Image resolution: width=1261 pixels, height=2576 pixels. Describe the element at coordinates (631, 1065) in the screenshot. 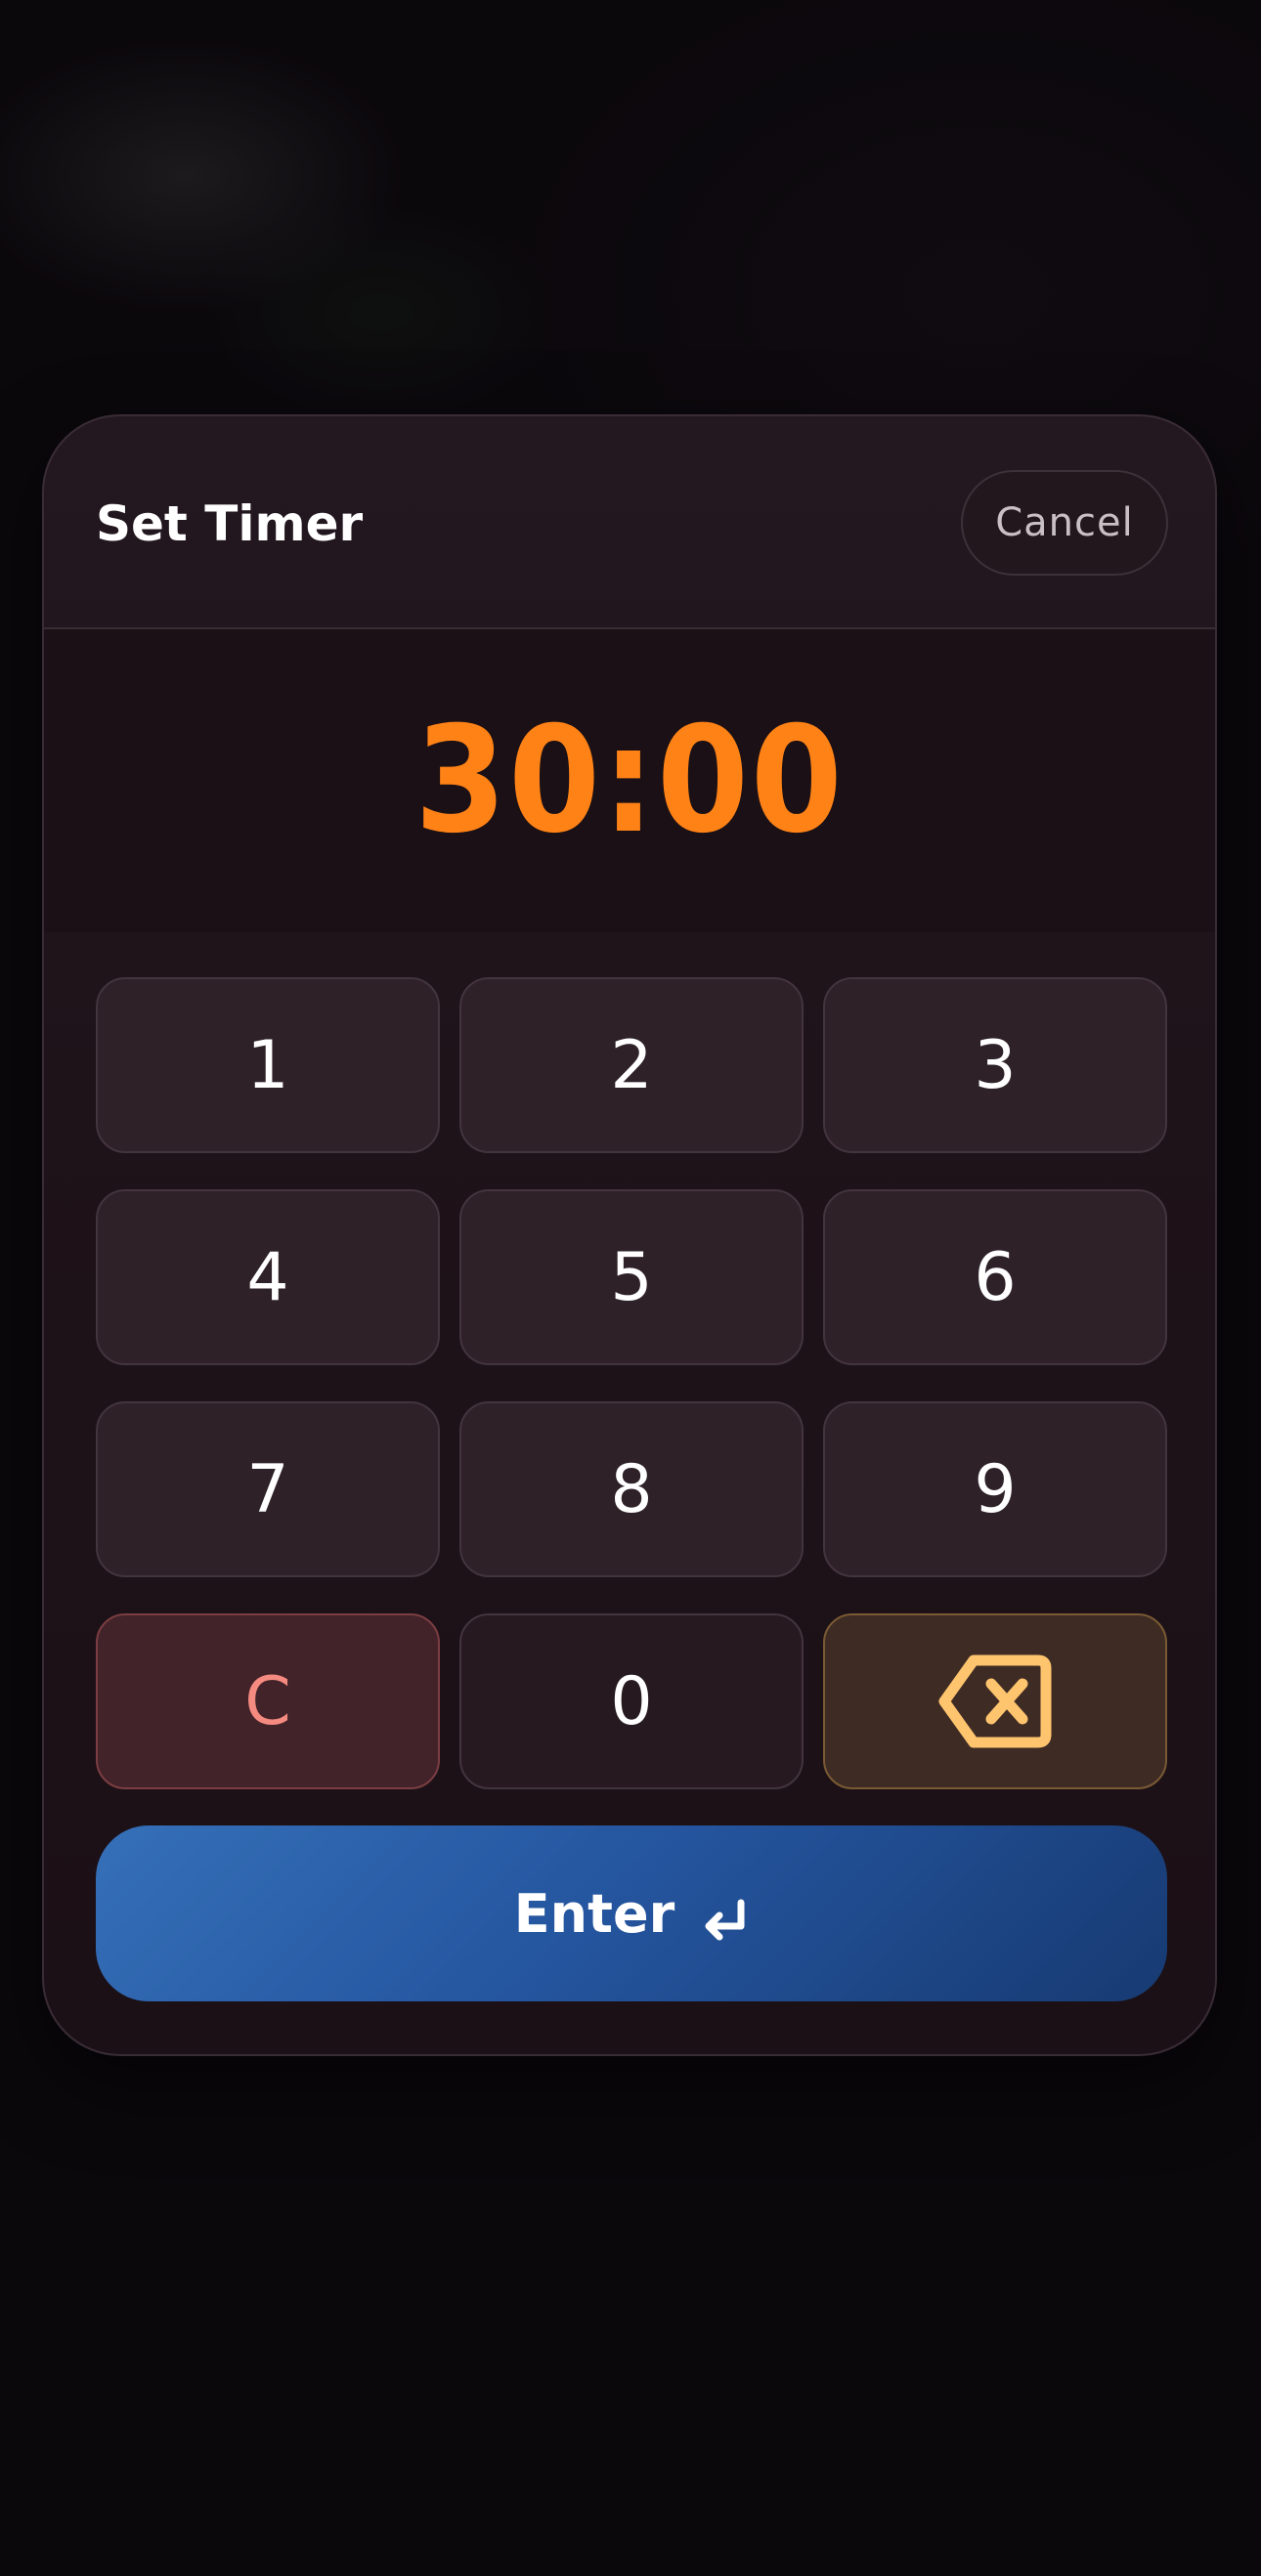

I see `key-2: 2` at that location.